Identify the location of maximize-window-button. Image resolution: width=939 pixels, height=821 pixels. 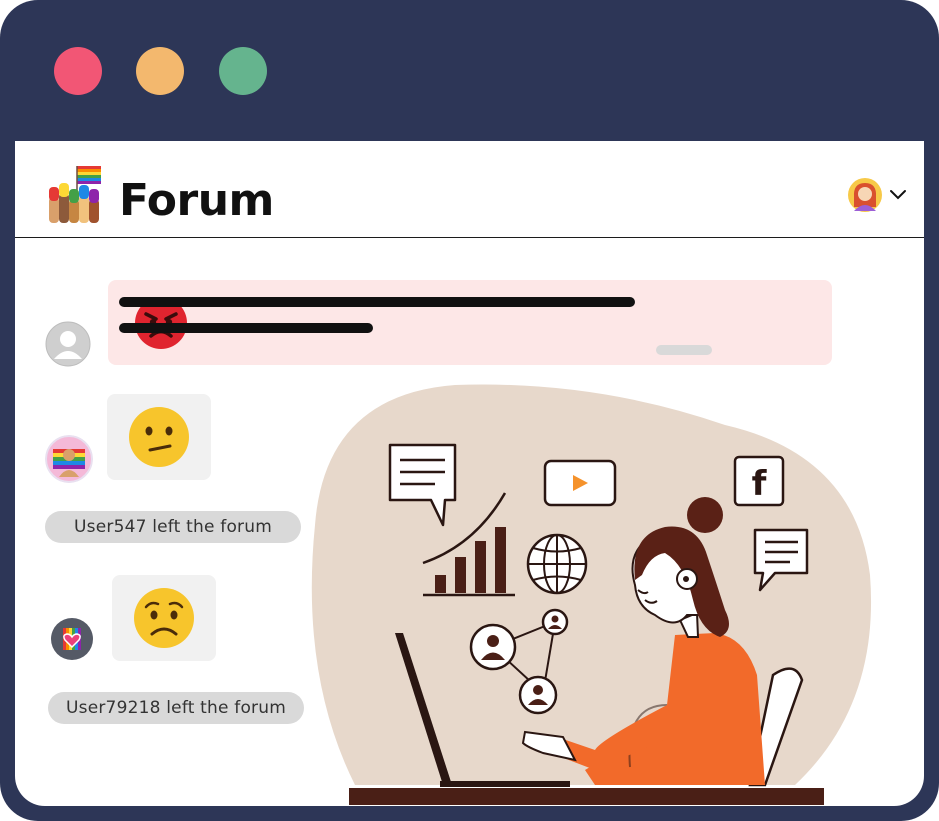
(243, 71).